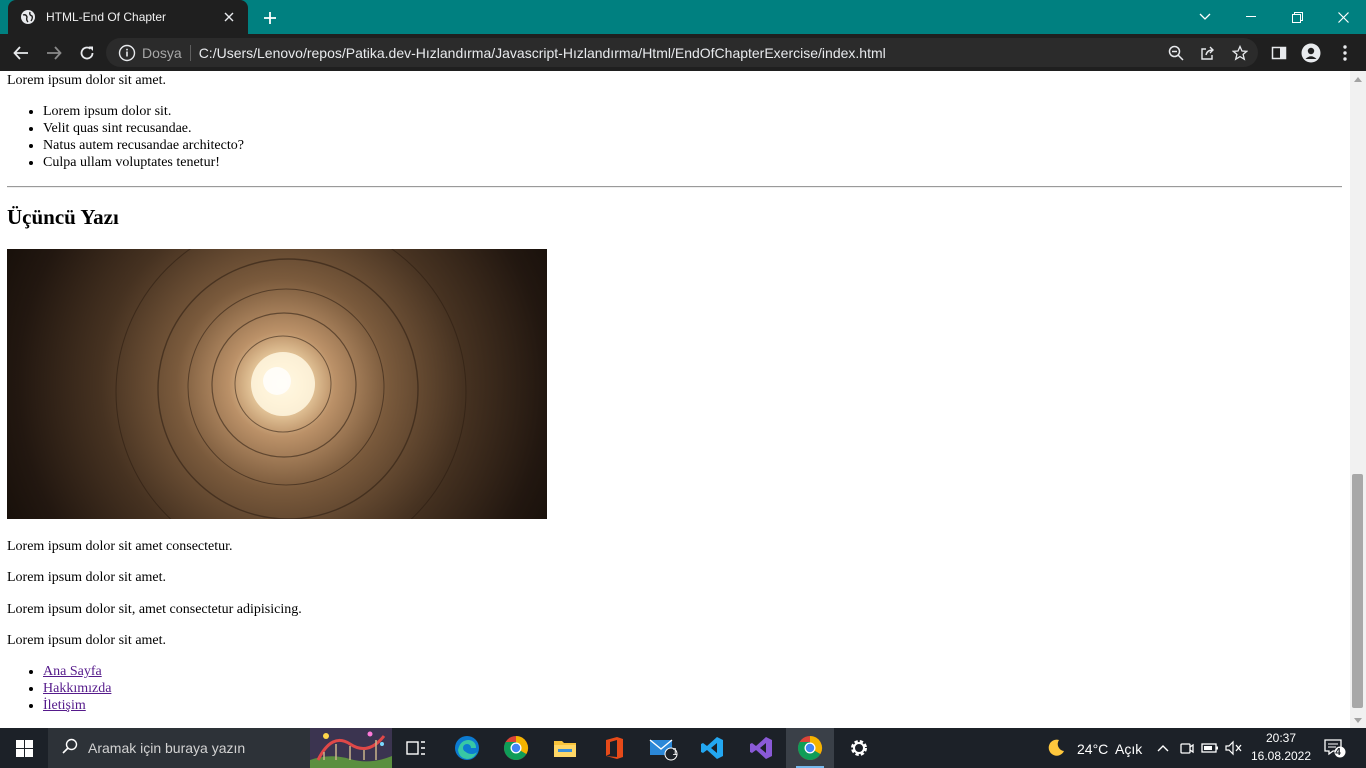 This screenshot has width=1366, height=768. I want to click on clock-date: 16.08.2022, so click(1281, 756).